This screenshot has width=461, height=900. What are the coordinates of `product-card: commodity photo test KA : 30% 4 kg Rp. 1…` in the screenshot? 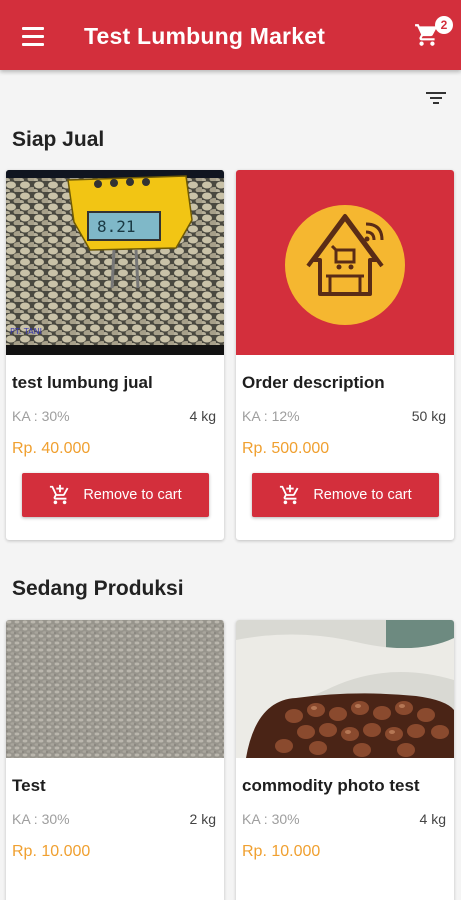 It's located at (345, 760).